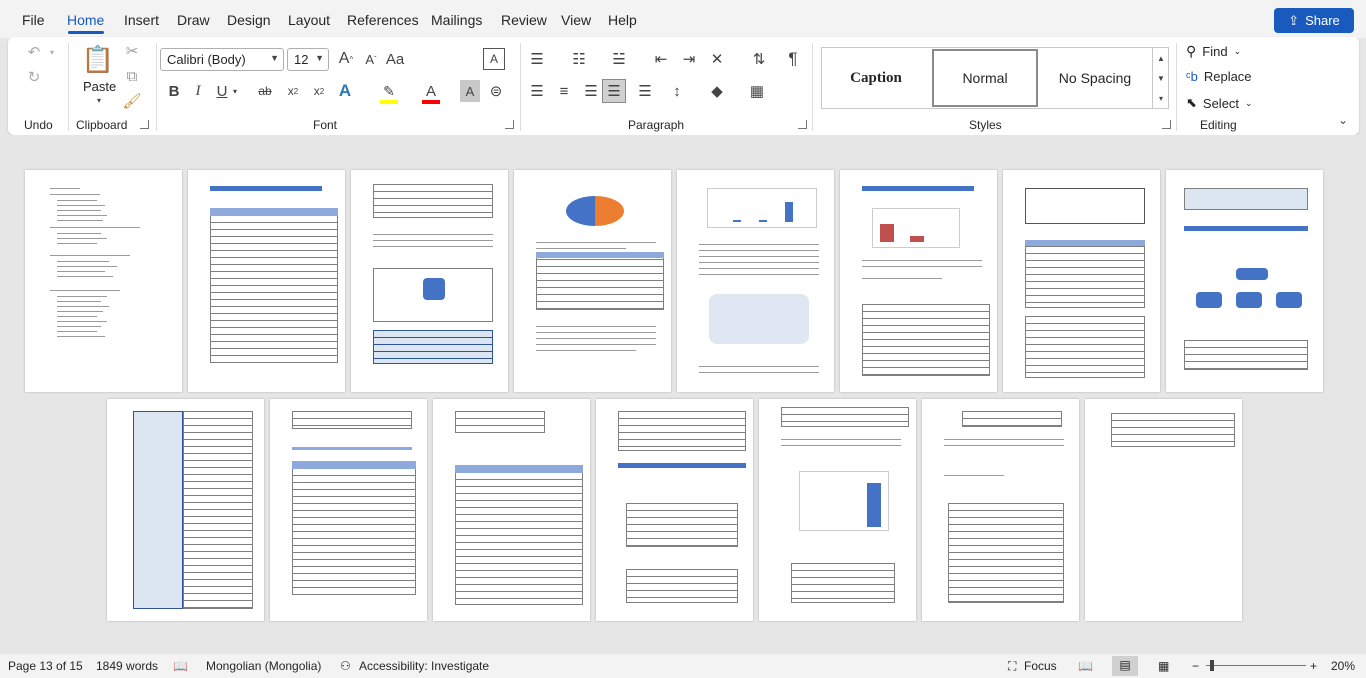  Describe the element at coordinates (263, 666) in the screenshot. I see `language-status: Mongolian (Mongolia)` at that location.